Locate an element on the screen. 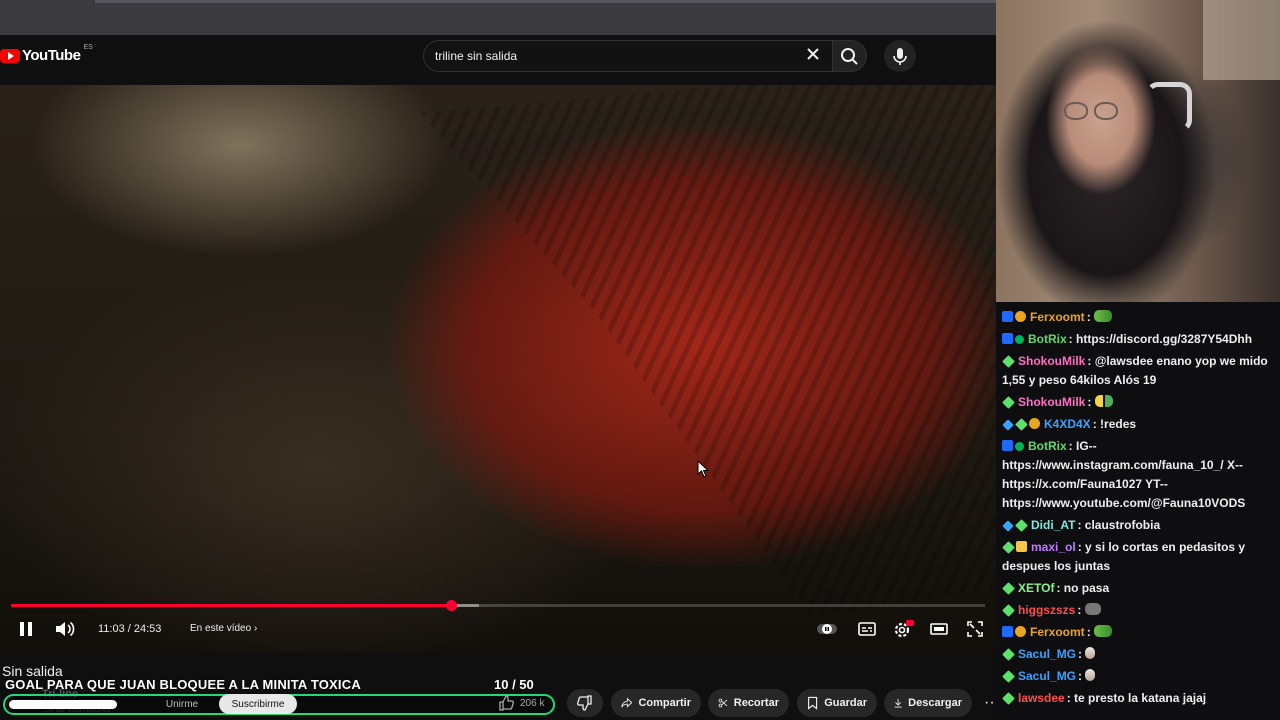  thumbs-down-icon is located at coordinates (584, 703).